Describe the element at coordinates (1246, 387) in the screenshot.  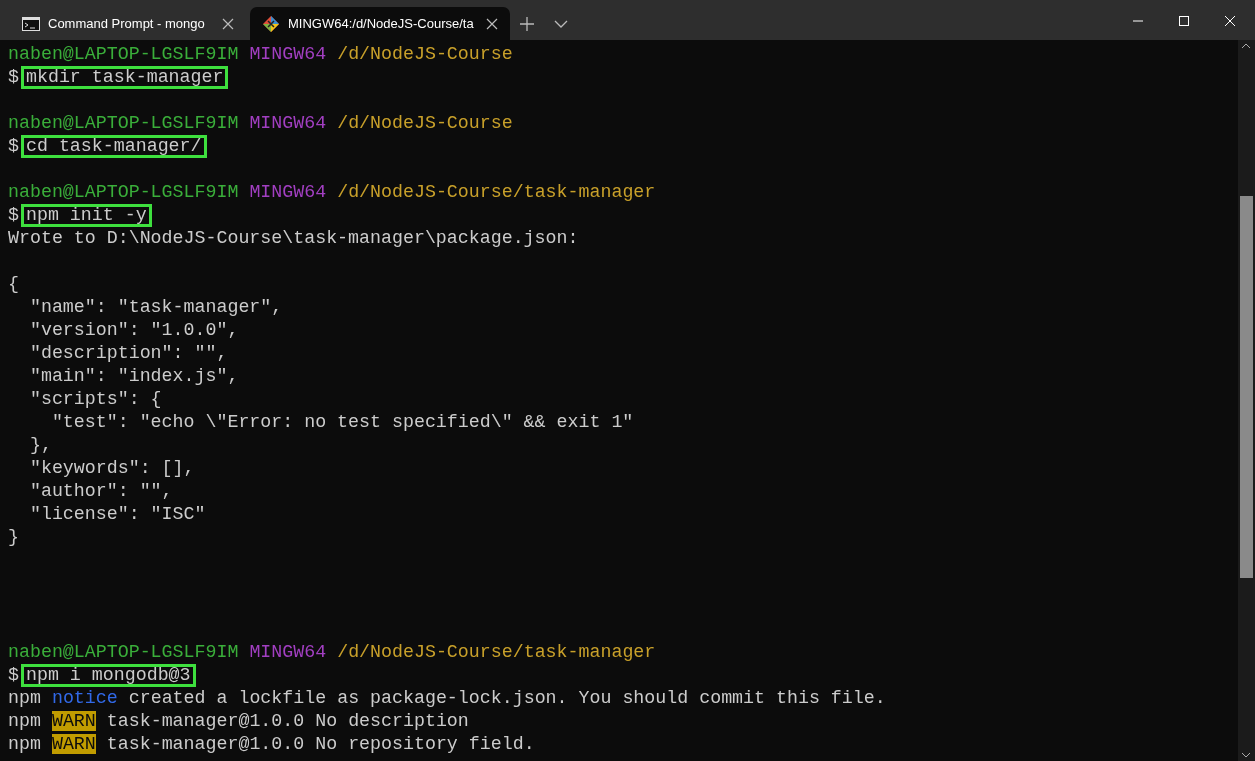
I see `scrollbar-thumb` at that location.